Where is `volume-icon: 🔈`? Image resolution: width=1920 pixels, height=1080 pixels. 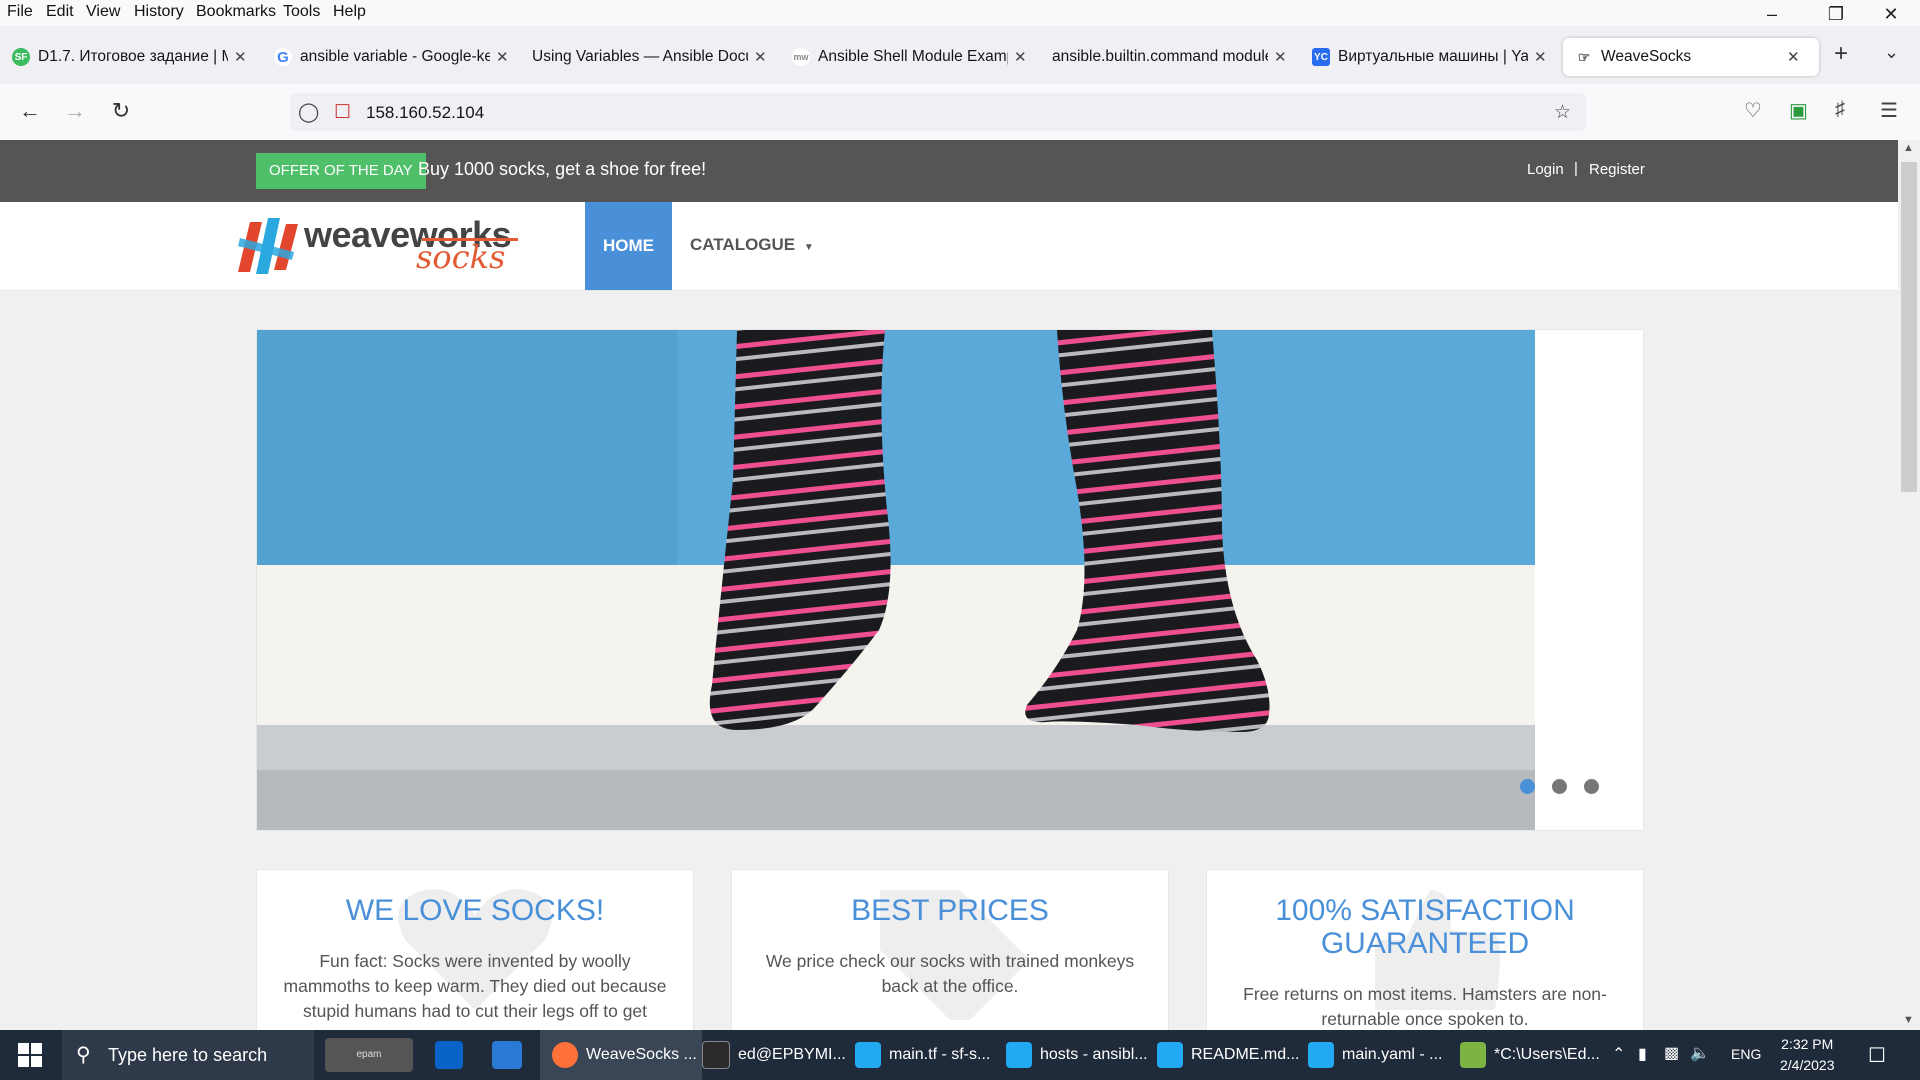 volume-icon: 🔈 is located at coordinates (1700, 1053).